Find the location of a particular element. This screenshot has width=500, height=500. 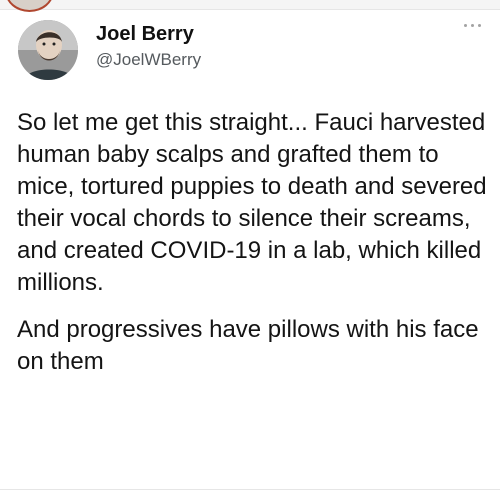

previous-tweet-strip is located at coordinates (250, 6).